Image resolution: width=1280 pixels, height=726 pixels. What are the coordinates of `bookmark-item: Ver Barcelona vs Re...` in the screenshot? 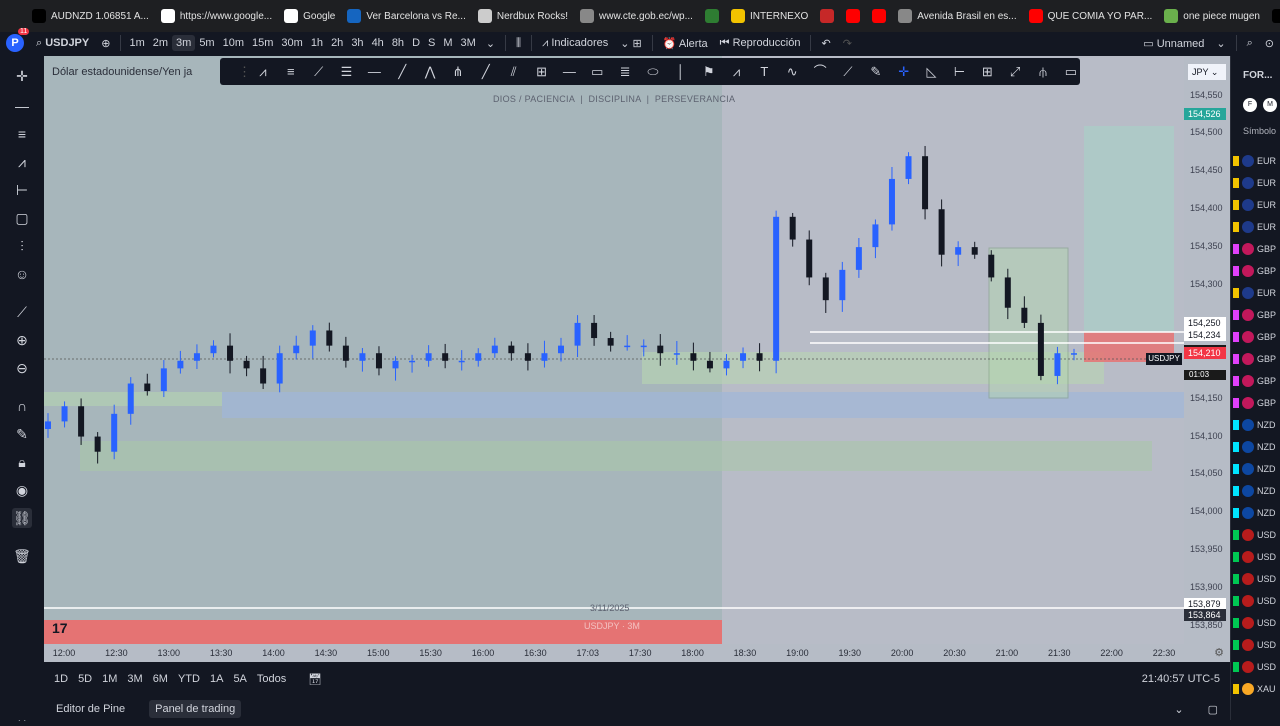 It's located at (406, 16).